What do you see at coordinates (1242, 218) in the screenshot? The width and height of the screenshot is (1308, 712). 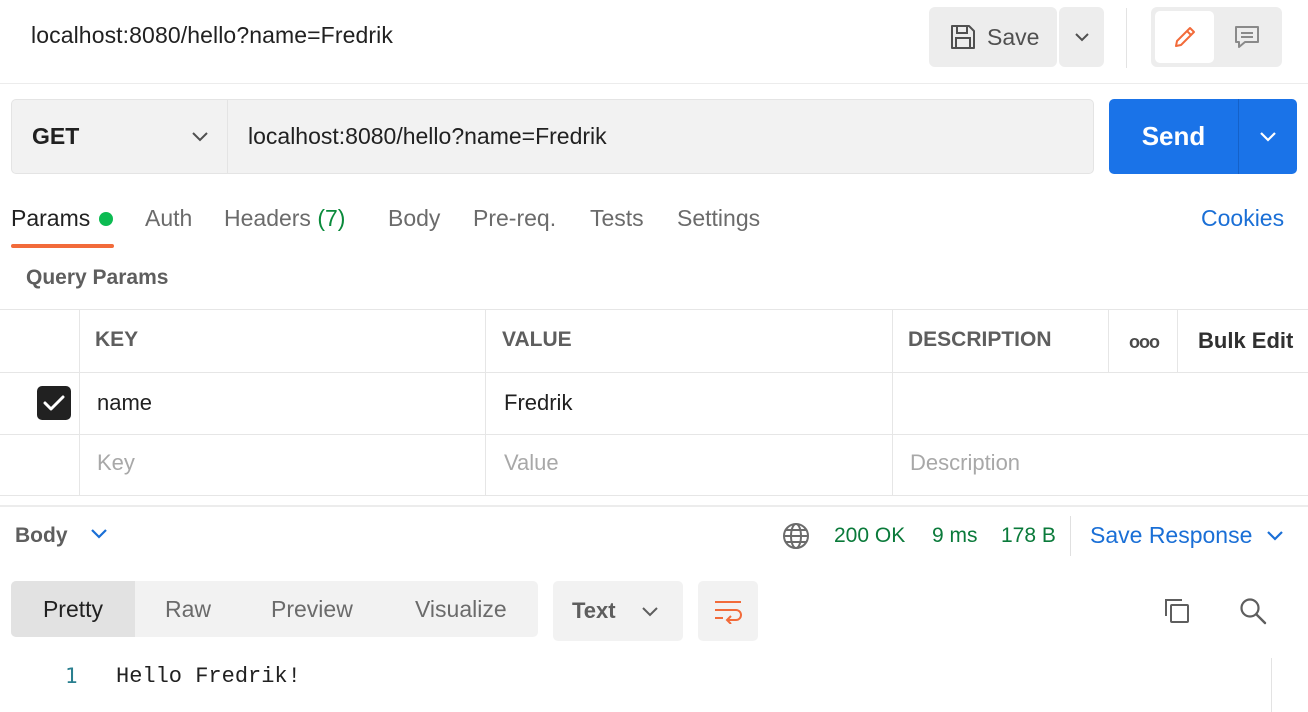 I see `cookies-link: Cookies` at bounding box center [1242, 218].